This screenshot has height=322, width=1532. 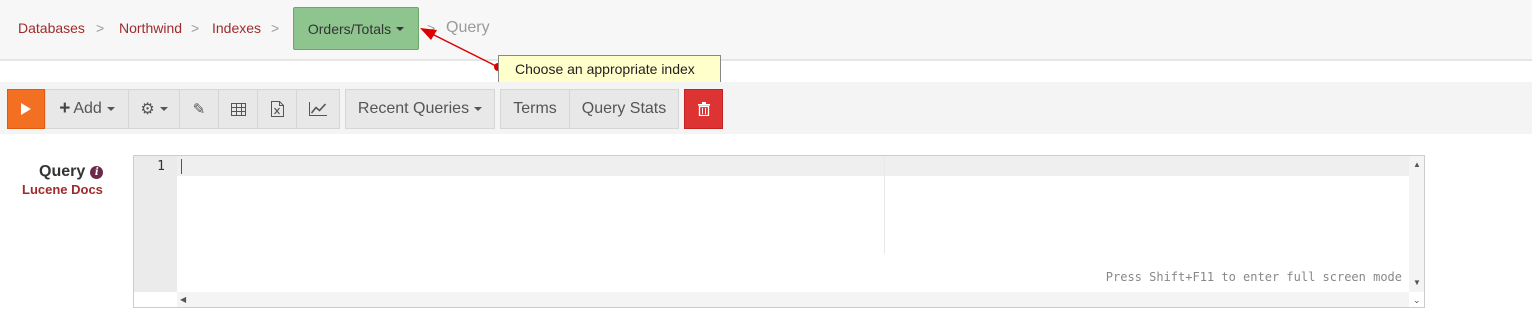 I want to click on line-chart-icon, so click(x=318, y=109).